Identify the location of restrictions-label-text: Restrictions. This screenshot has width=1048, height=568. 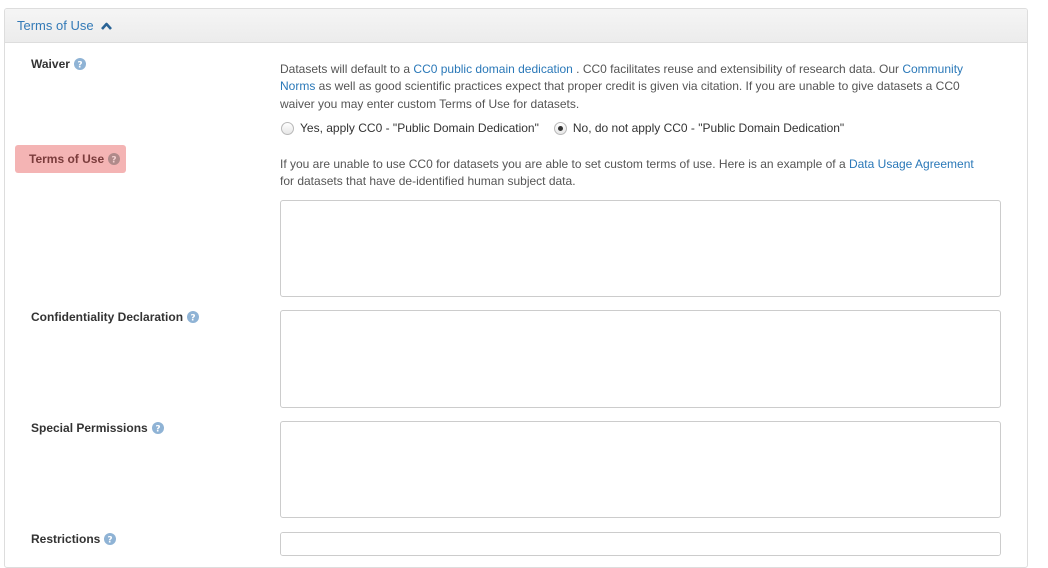
(66, 539).